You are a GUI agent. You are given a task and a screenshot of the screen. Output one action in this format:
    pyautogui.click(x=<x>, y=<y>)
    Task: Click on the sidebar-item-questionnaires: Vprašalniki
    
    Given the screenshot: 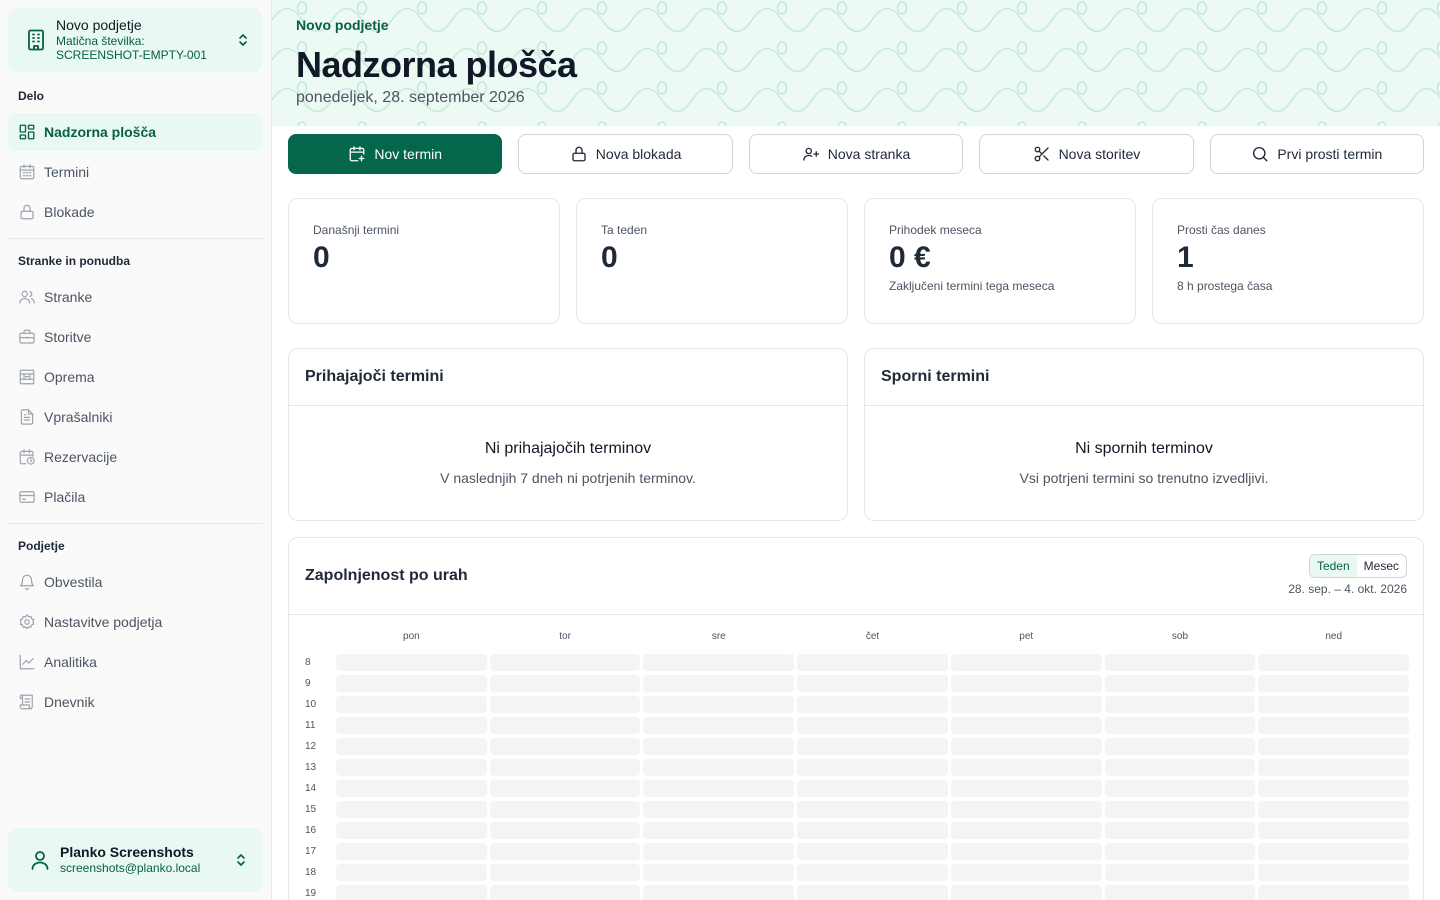 What is the action you would take?
    pyautogui.click(x=135, y=417)
    